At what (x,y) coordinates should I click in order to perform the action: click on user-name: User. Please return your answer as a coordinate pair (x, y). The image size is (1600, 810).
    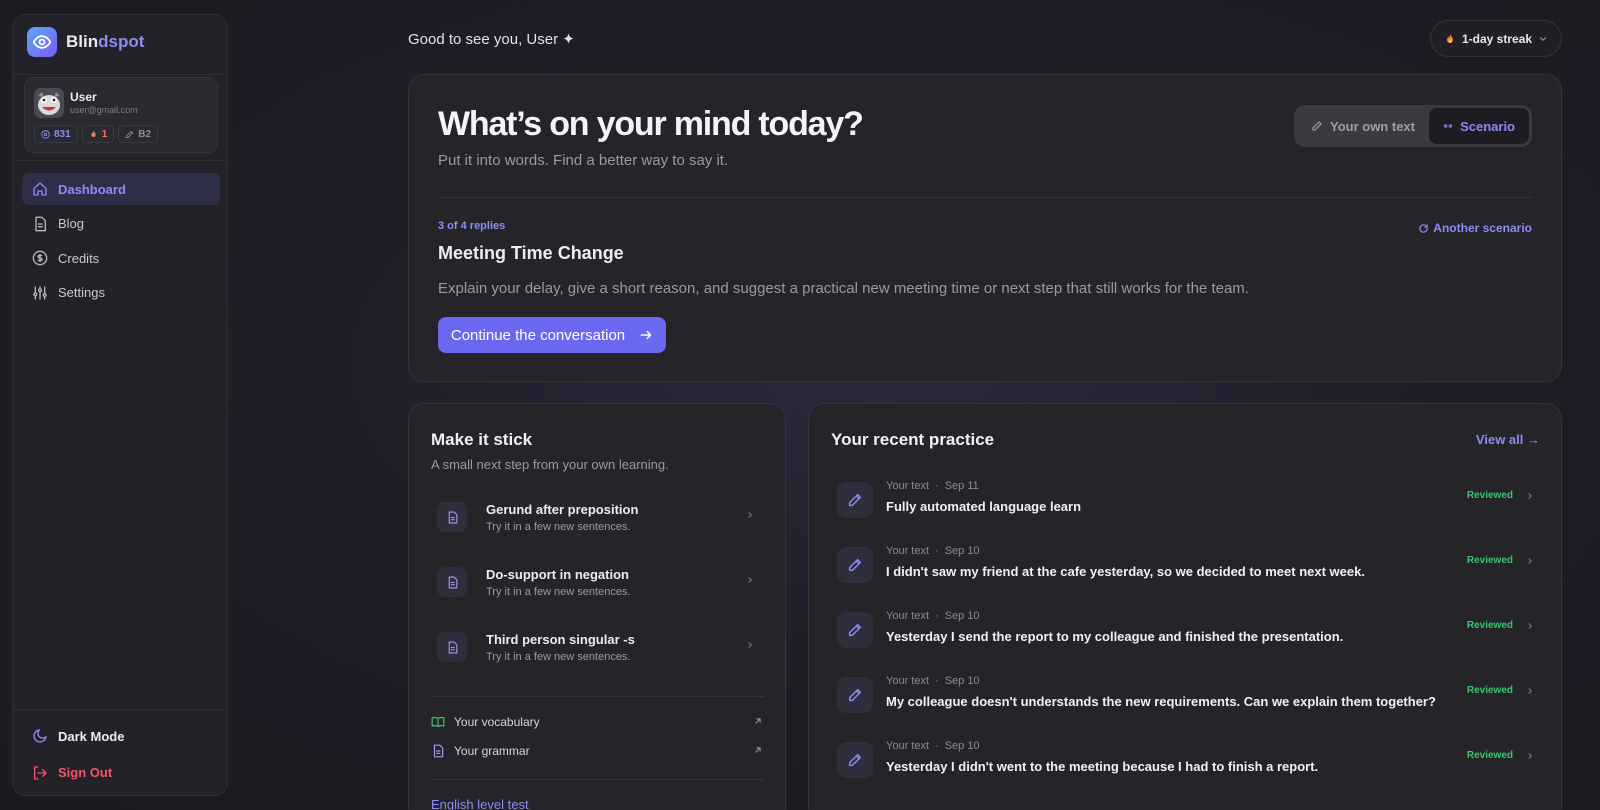
    Looking at the image, I should click on (83, 97).